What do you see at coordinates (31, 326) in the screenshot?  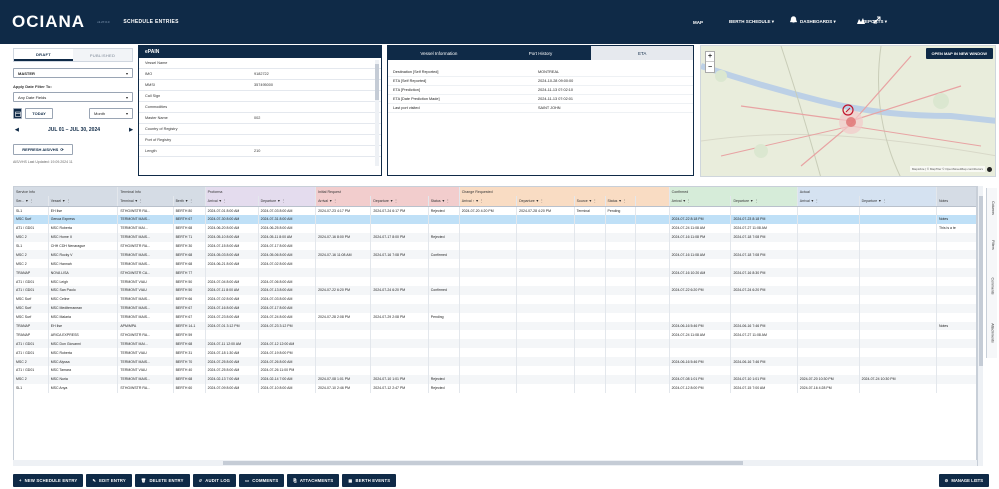 I see `table-cell: TRANAP` at bounding box center [31, 326].